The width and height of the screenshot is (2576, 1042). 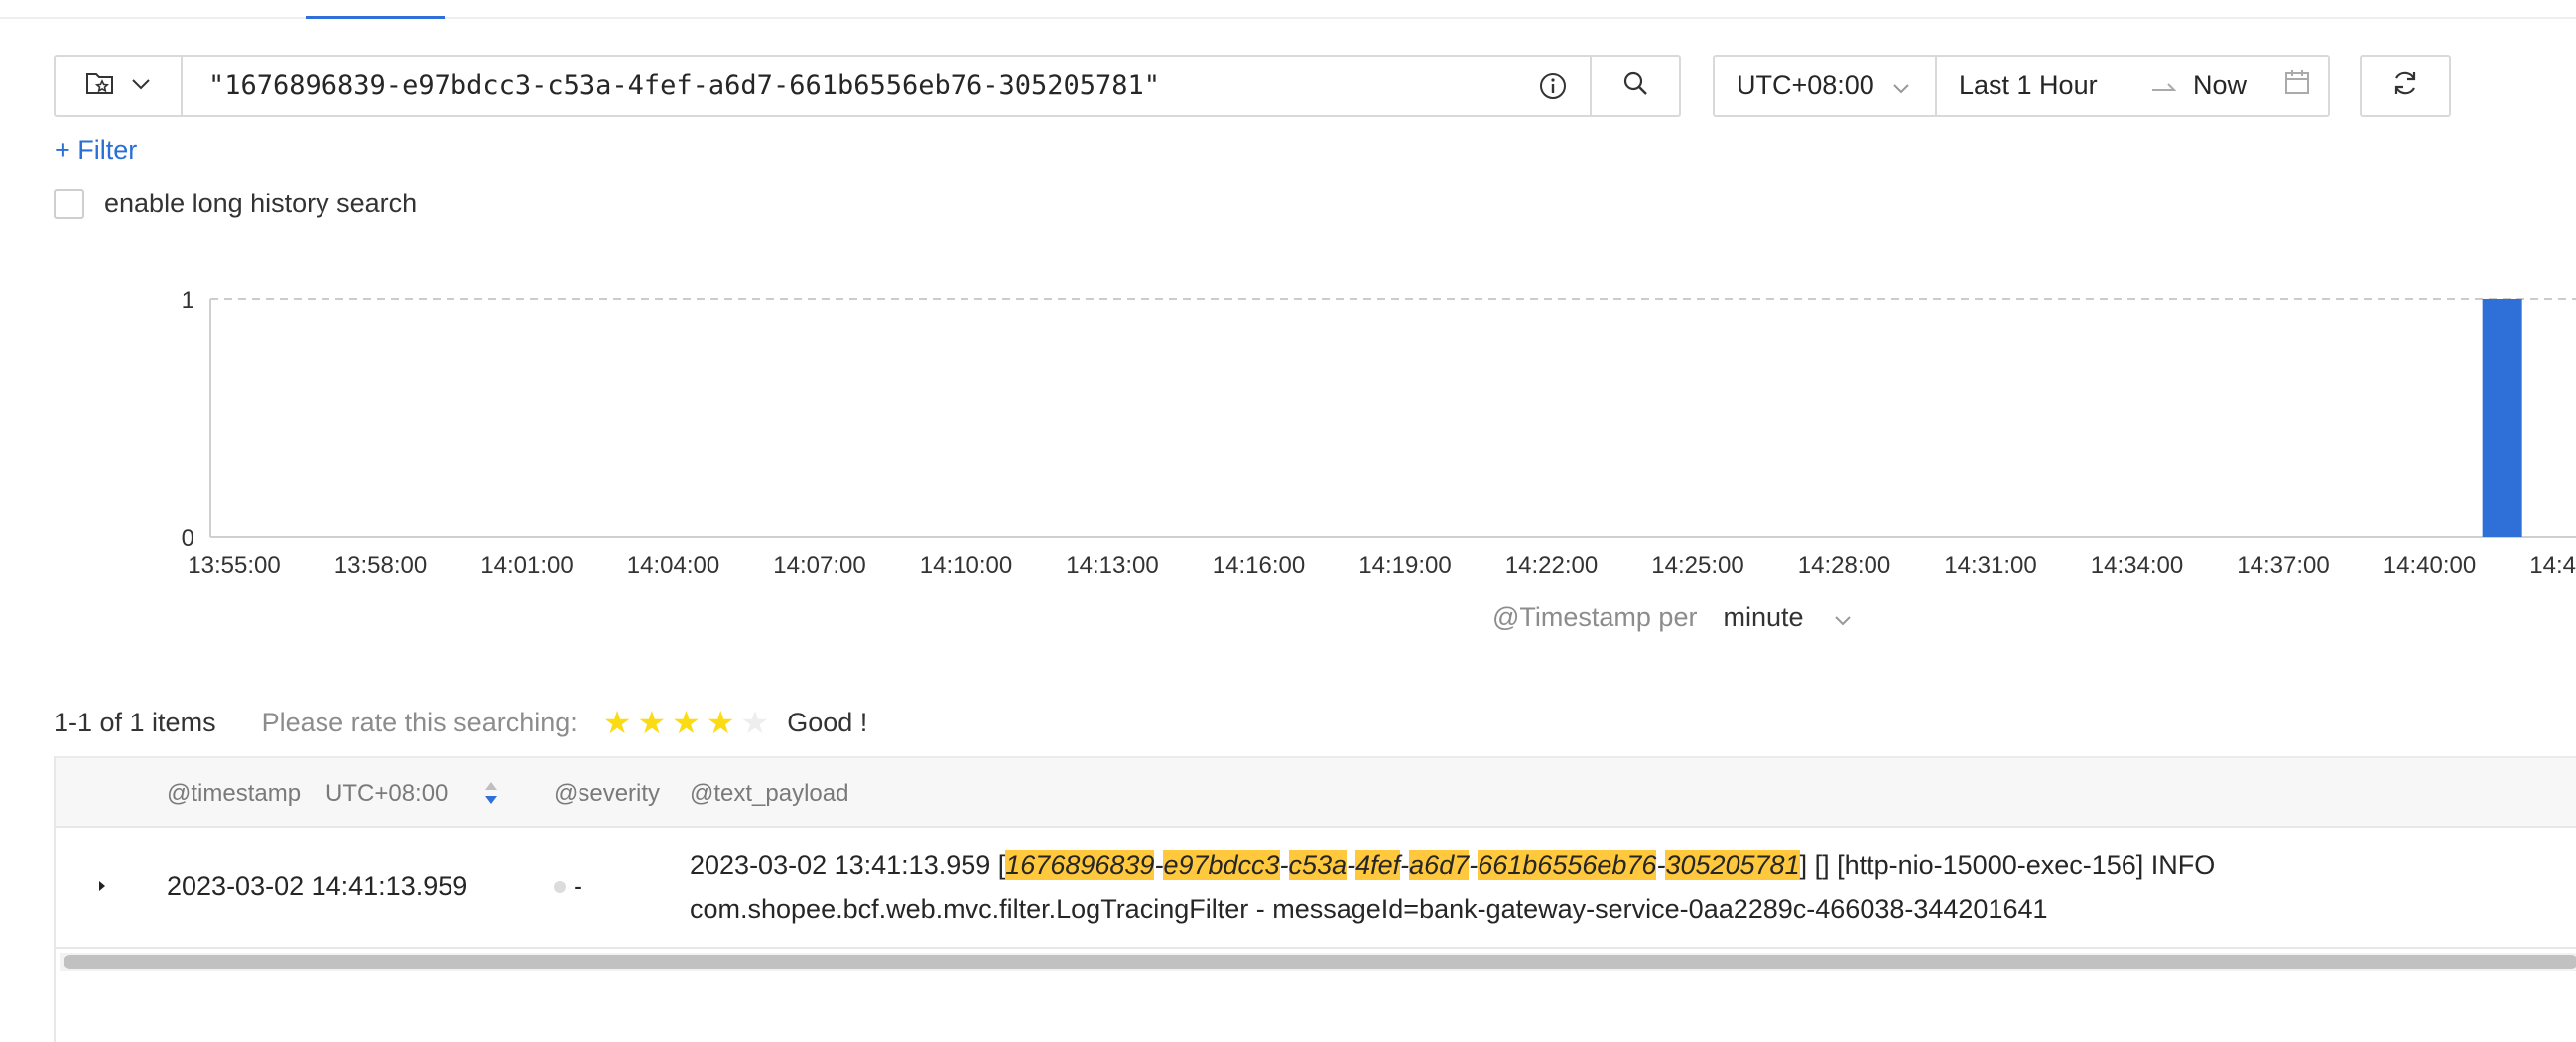 I want to click on x-tick-label: 14:19:00, so click(x=1405, y=565).